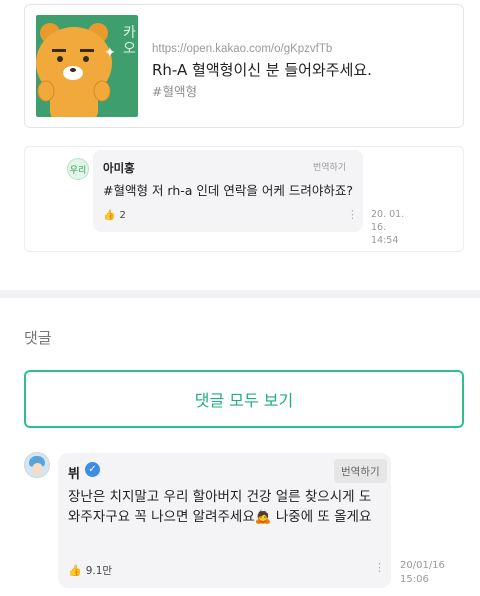 The height and width of the screenshot is (596, 480). Describe the element at coordinates (388, 221) in the screenshot. I see `timestamp-date: 20. 01. 16.` at that location.